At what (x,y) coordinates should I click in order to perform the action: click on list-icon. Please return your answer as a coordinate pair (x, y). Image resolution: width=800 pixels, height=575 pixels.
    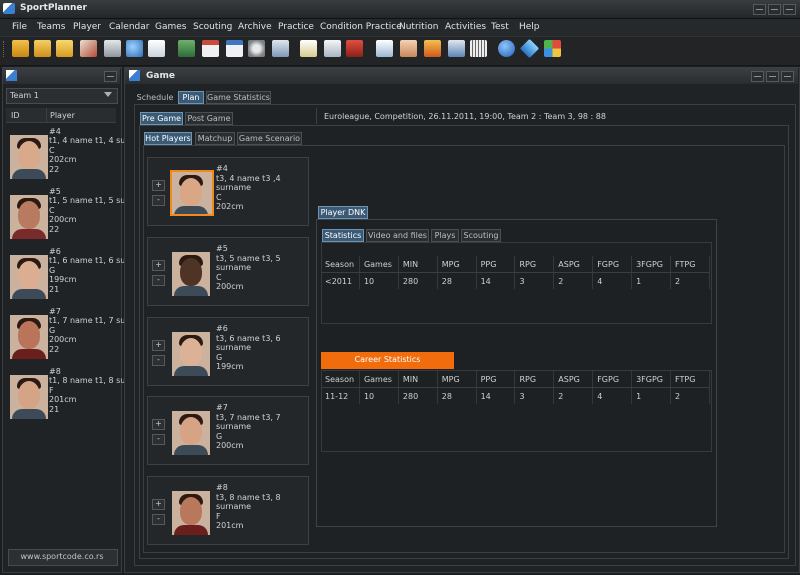
    Looking at the image, I should click on (354, 48).